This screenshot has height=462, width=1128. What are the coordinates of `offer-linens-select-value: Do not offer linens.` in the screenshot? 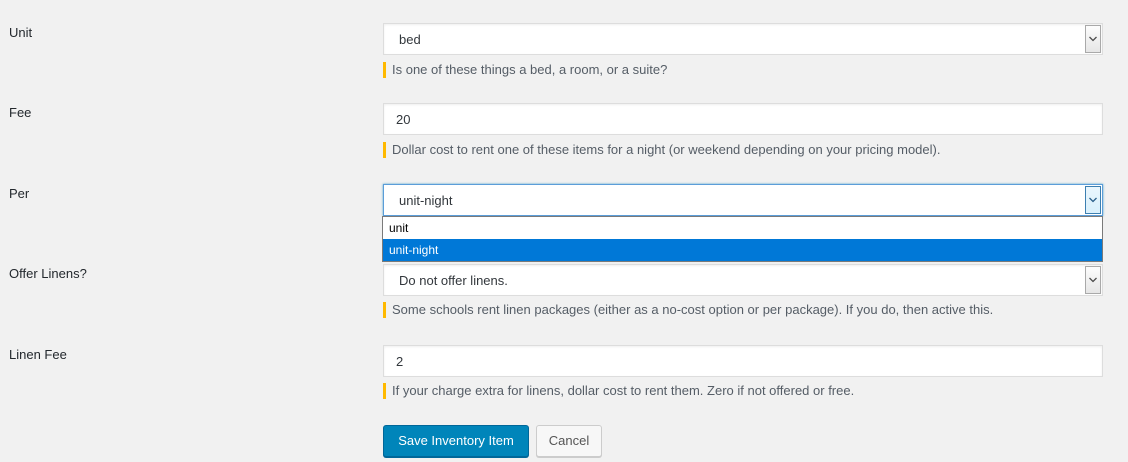 It's located at (453, 280).